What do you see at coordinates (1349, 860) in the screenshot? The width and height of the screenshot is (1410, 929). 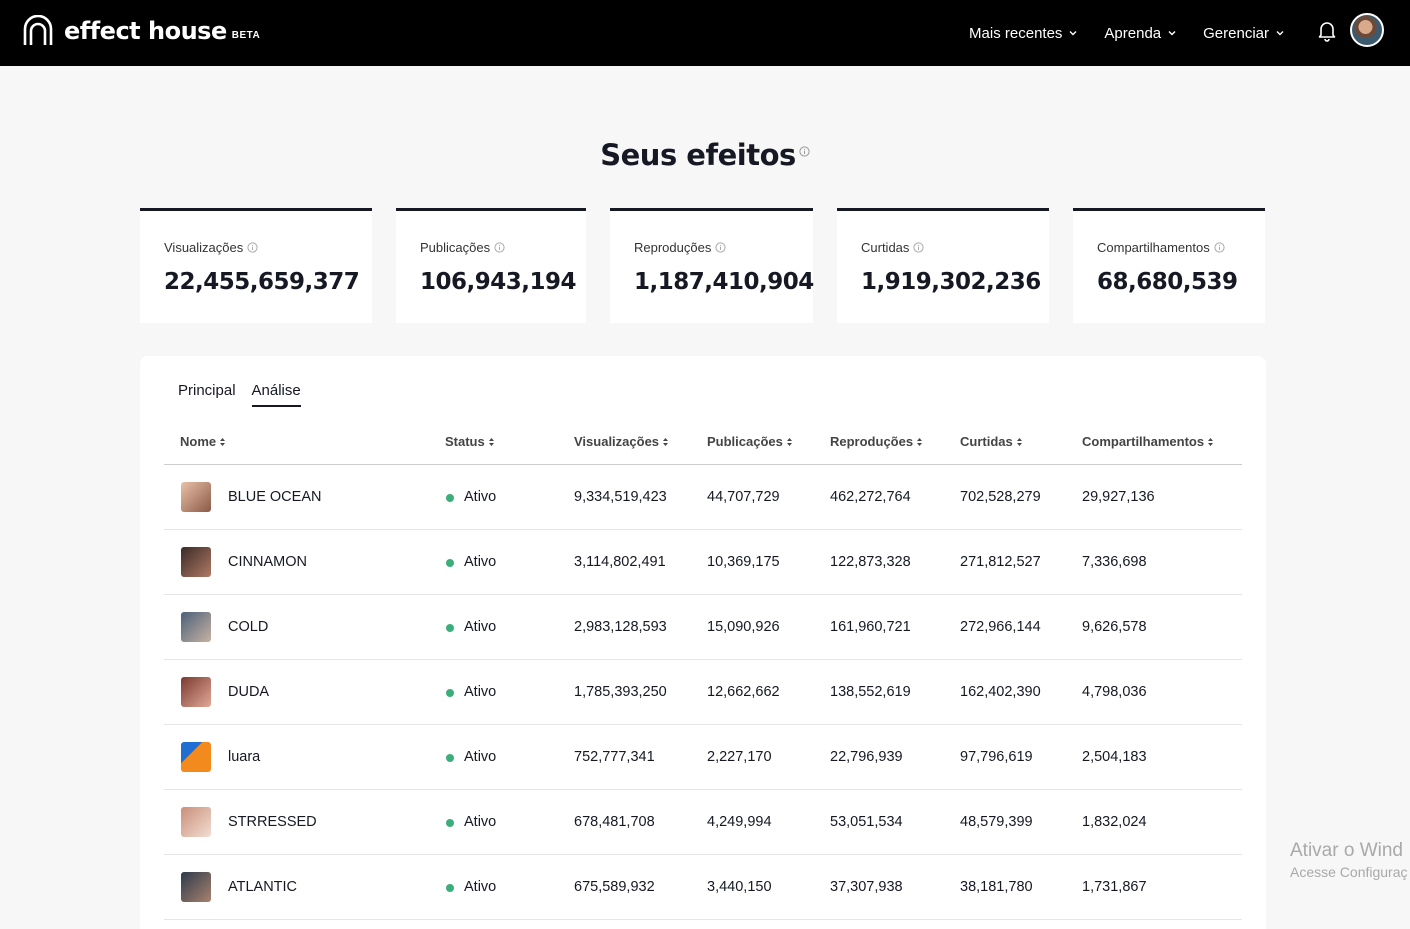 I see `activation-watermark: Ativar o Wind Acesse Configuraç` at bounding box center [1349, 860].